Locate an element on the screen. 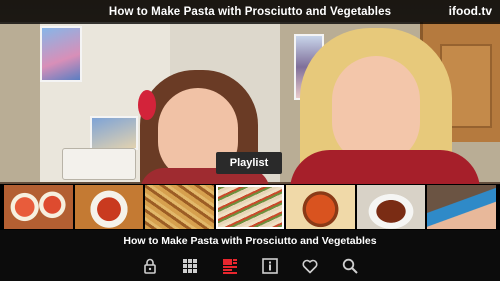 This screenshot has height=281, width=500. lock-button is located at coordinates (150, 266).